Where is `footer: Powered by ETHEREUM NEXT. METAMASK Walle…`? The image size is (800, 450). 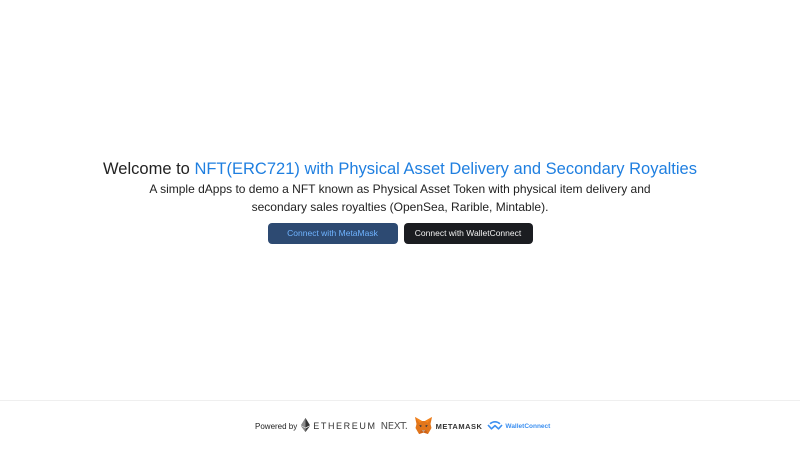 footer: Powered by ETHEREUM NEXT. METAMASK Walle… is located at coordinates (402, 426).